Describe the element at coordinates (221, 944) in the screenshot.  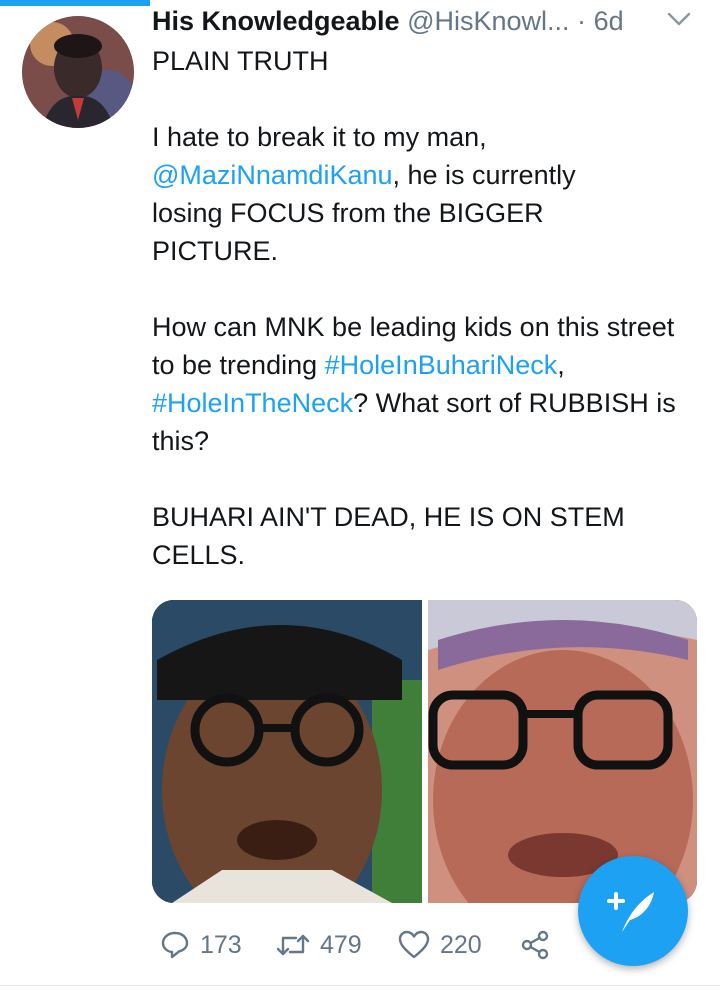
I see `reply-count: 173` at that location.